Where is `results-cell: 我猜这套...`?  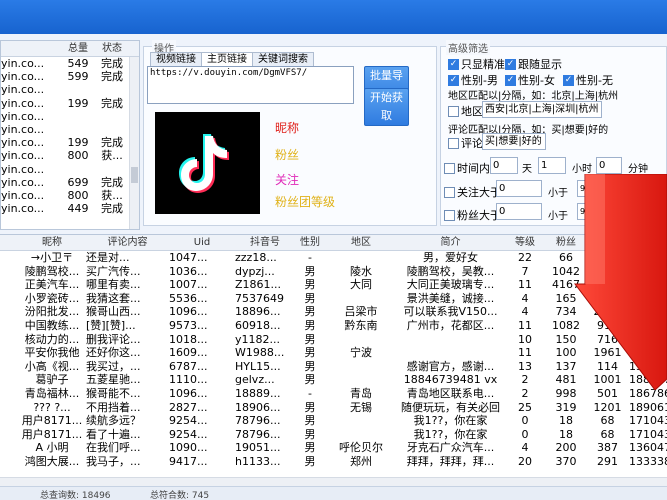
results-cell: 我猜这套... is located at coordinates (113, 298).